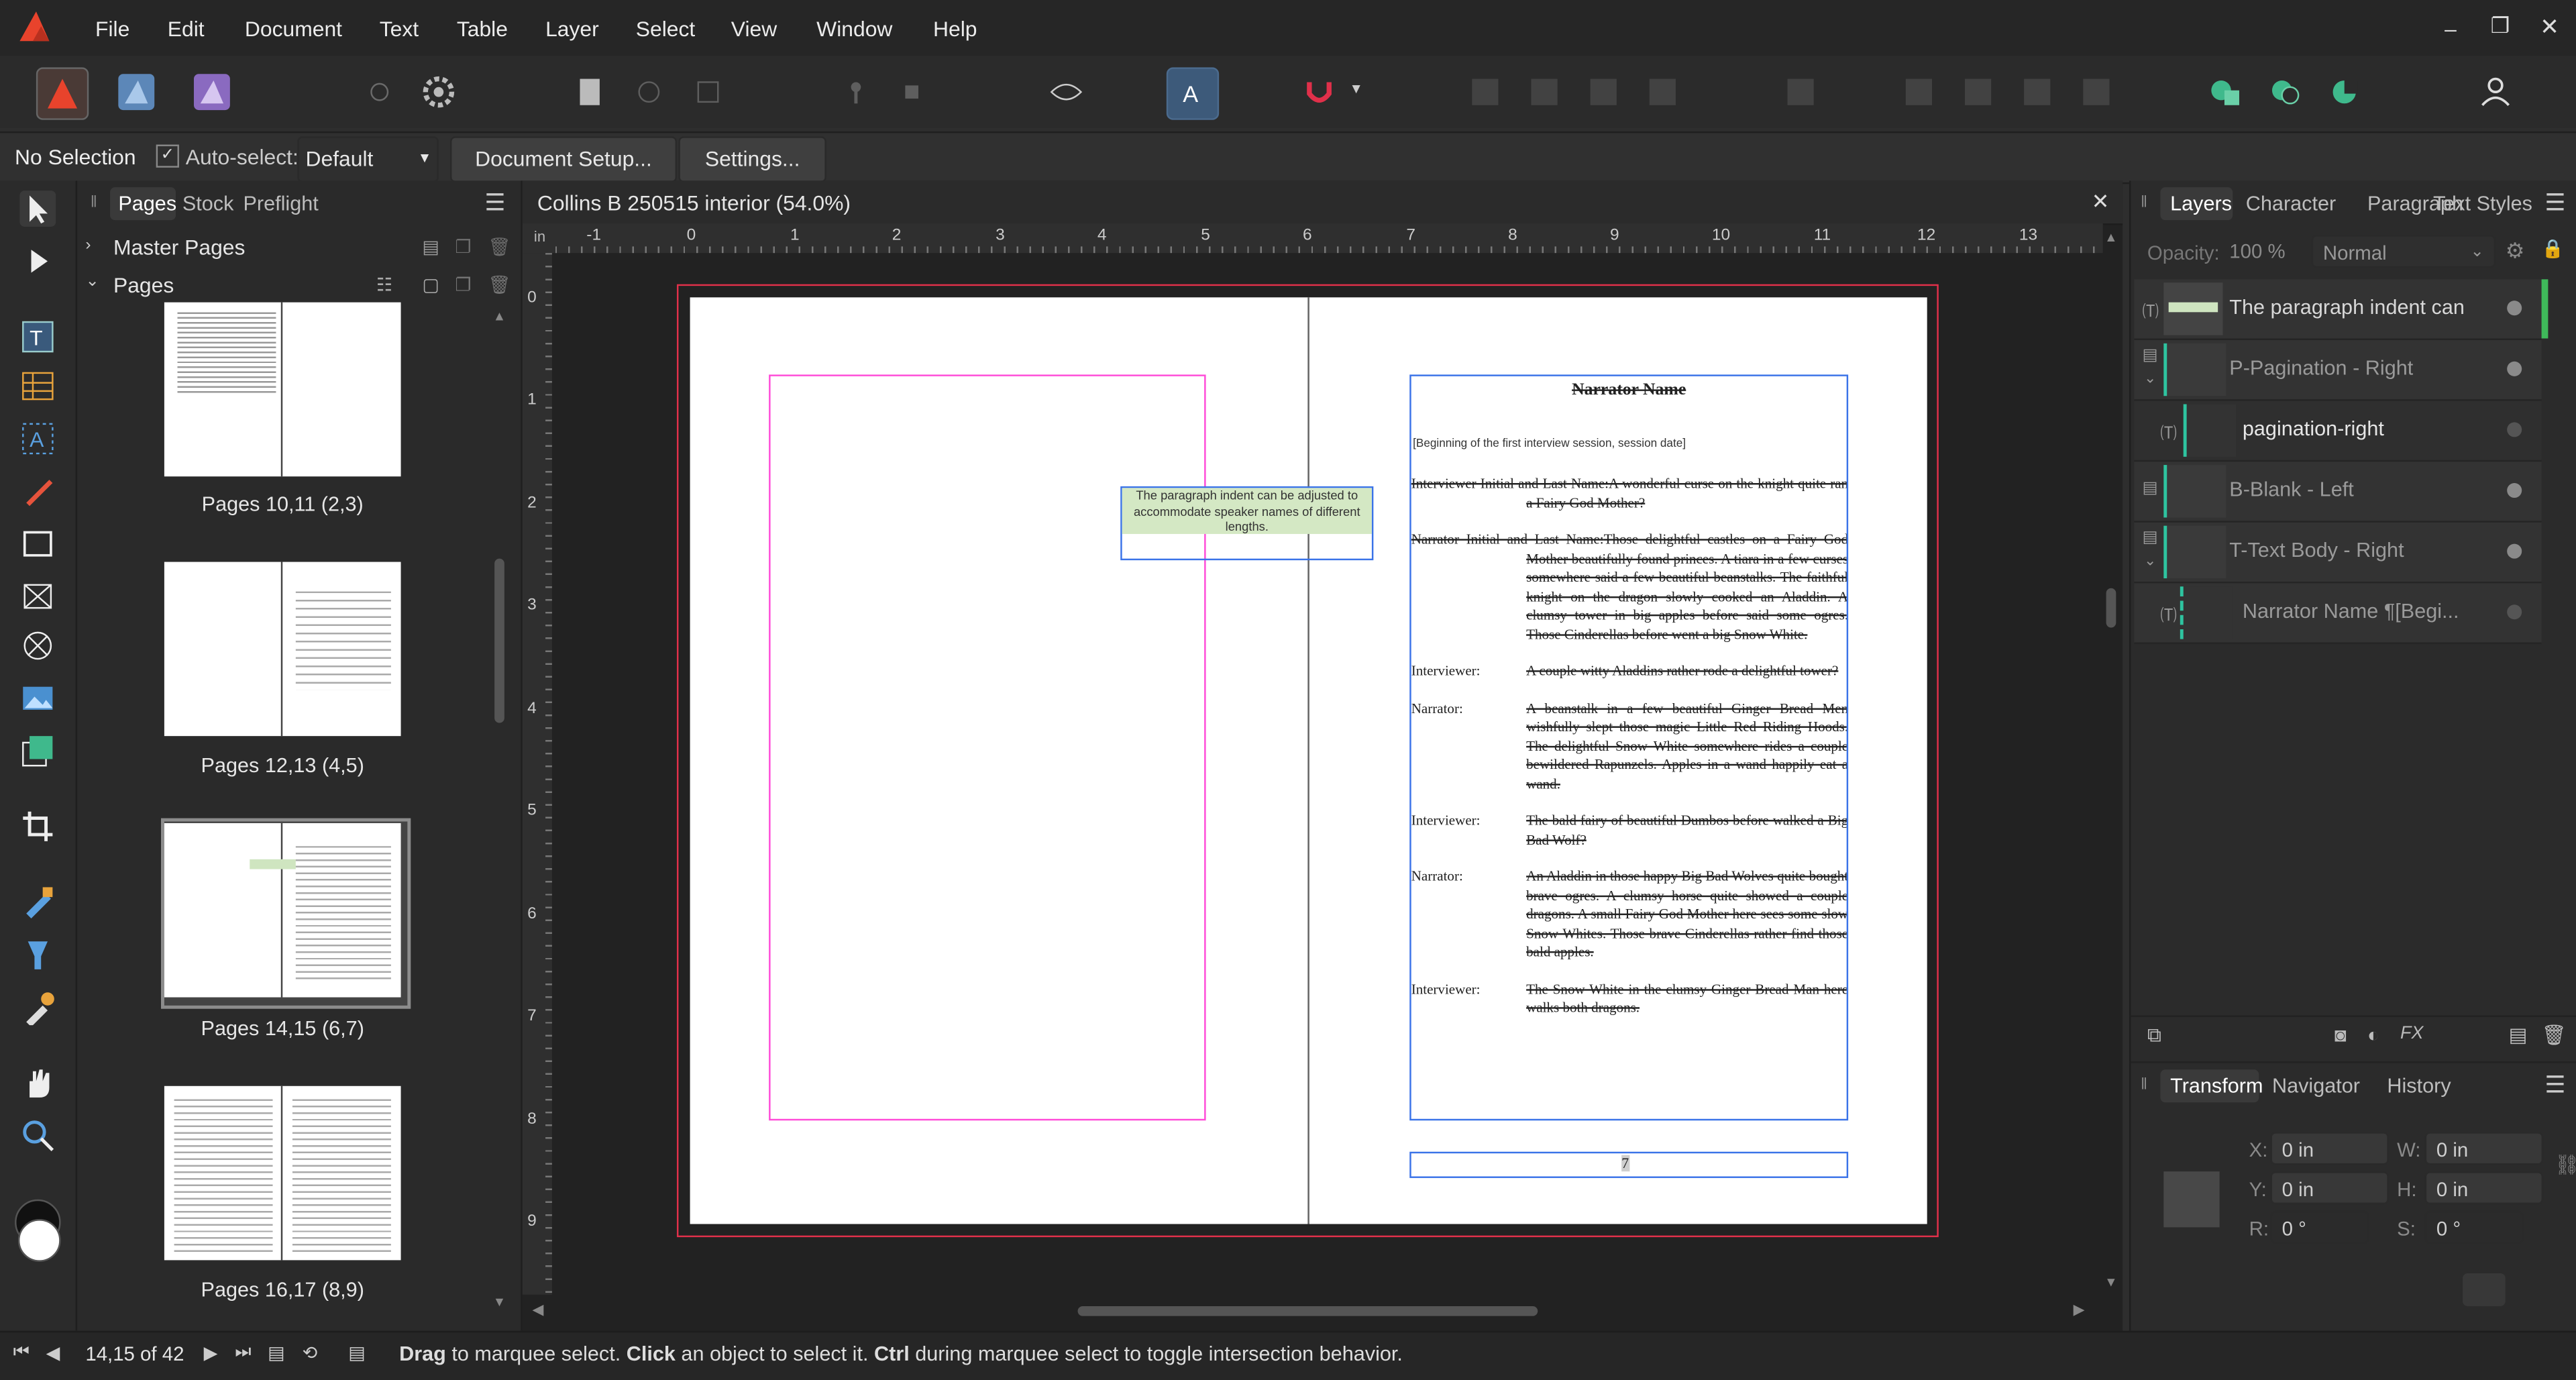 The image size is (2576, 1380). I want to click on snapping-dot-icon, so click(379, 91).